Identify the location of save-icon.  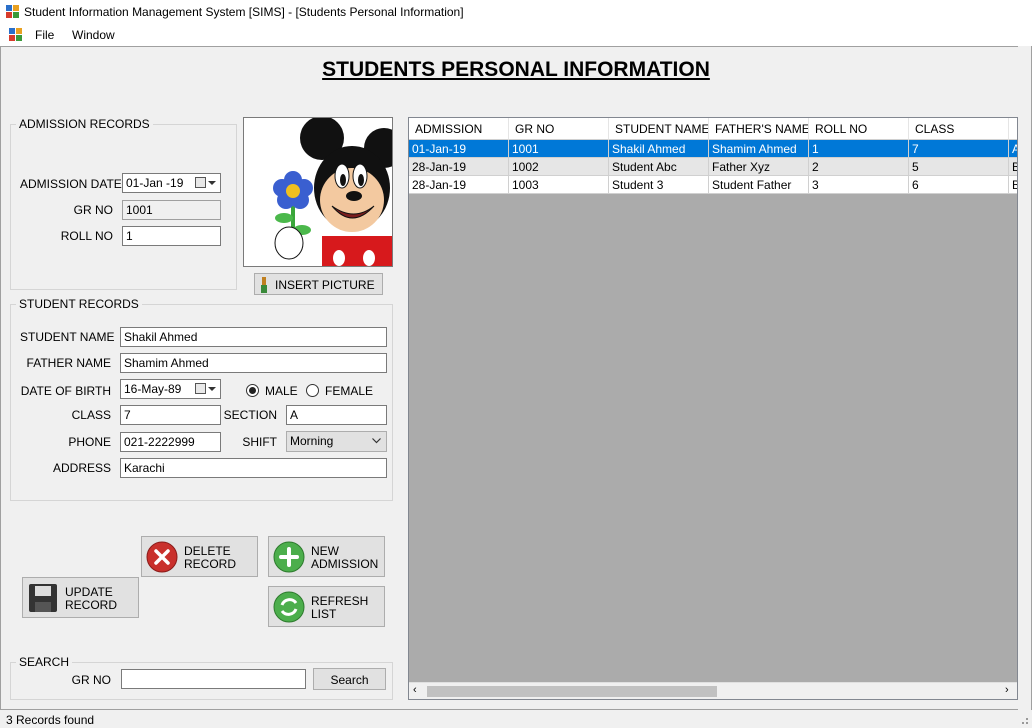
(43, 598).